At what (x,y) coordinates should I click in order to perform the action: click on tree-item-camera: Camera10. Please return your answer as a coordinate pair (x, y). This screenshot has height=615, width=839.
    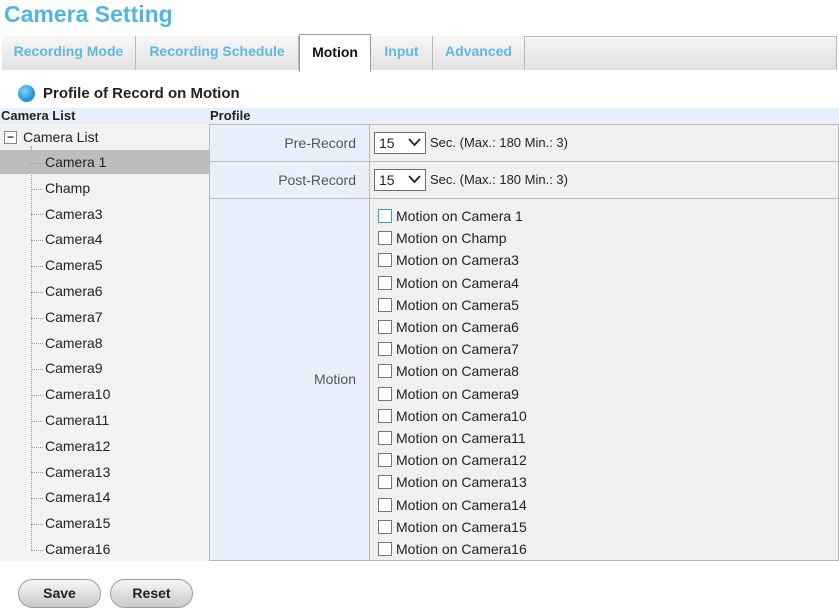
    Looking at the image, I should click on (120, 394).